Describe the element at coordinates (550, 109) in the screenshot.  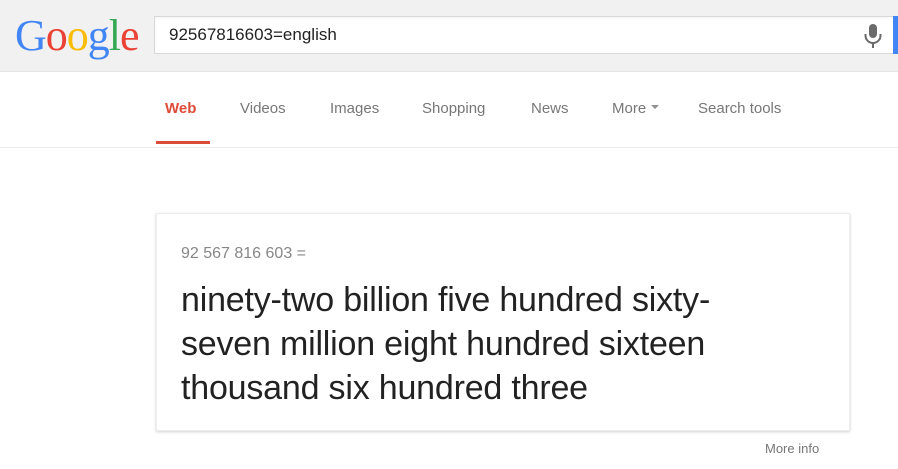
I see `tab-news: News` at that location.